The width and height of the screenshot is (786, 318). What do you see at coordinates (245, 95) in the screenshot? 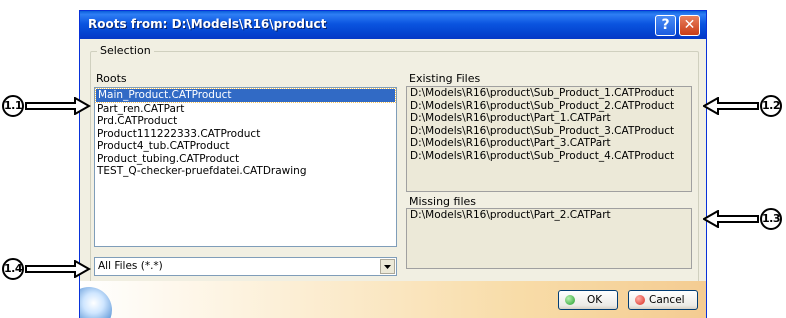
I see `roots-list-item: Main_Product.CATProduct` at bounding box center [245, 95].